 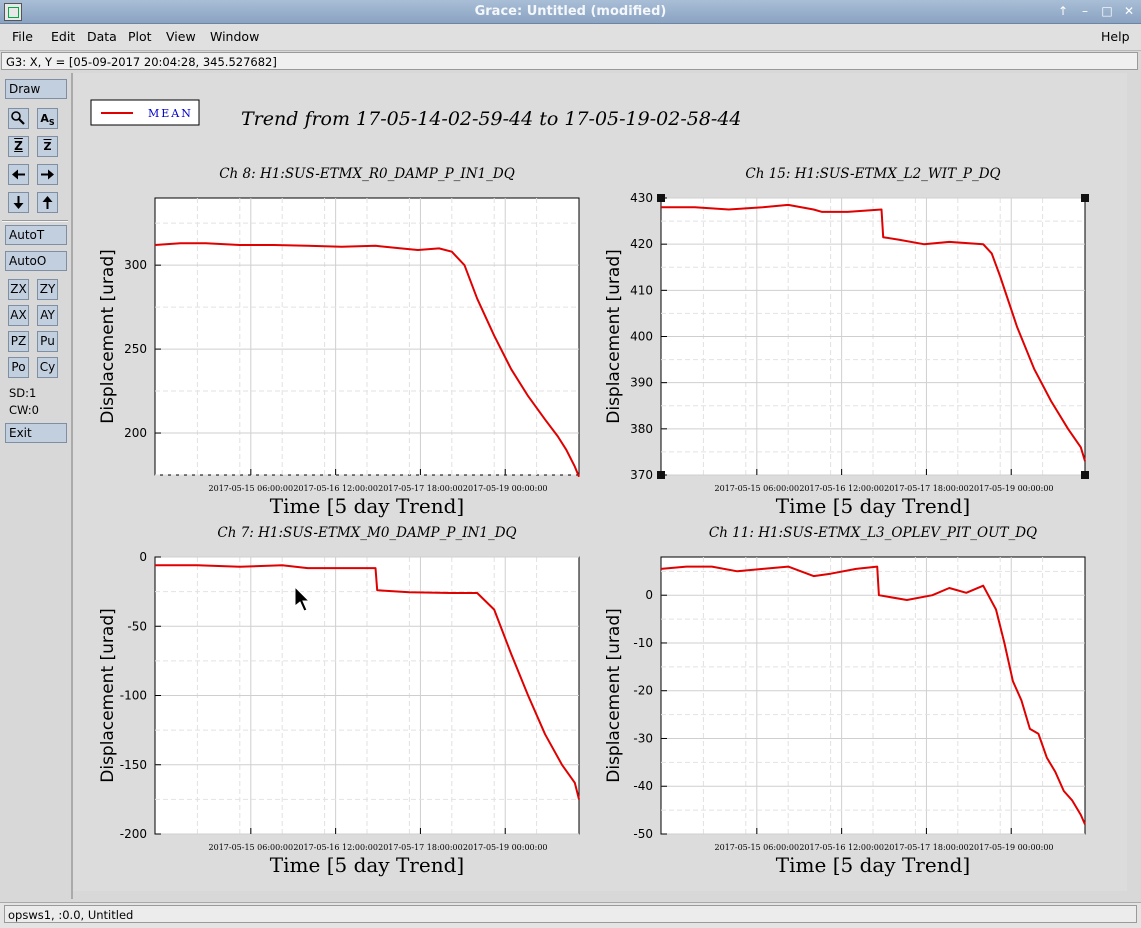 I want to click on y-tick-label: 250, so click(x=135, y=349).